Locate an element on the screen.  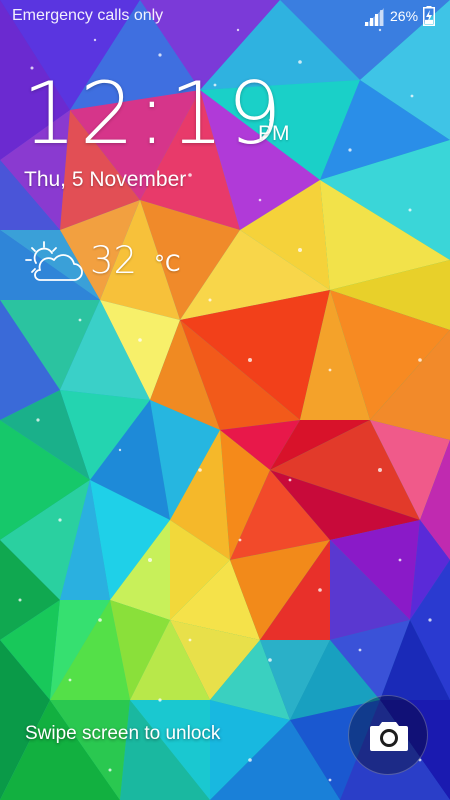
clock-time: 12:19 is located at coordinates (153, 114).